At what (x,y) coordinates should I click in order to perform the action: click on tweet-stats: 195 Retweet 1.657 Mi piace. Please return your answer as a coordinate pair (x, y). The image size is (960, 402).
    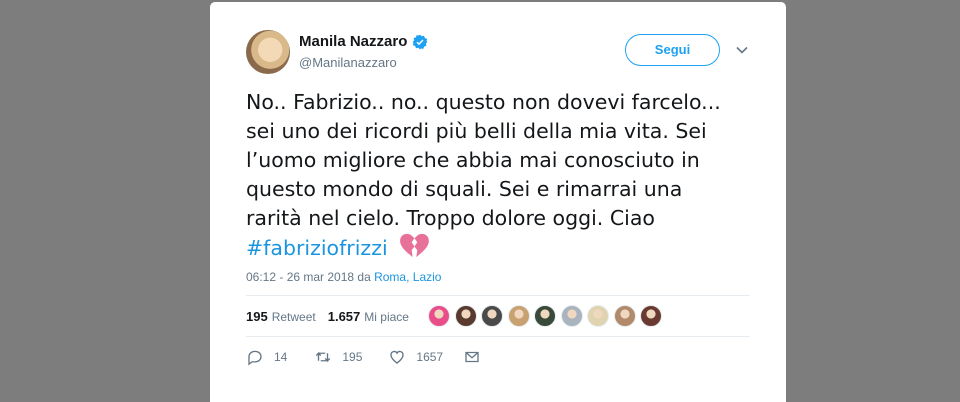
    Looking at the image, I should click on (327, 316).